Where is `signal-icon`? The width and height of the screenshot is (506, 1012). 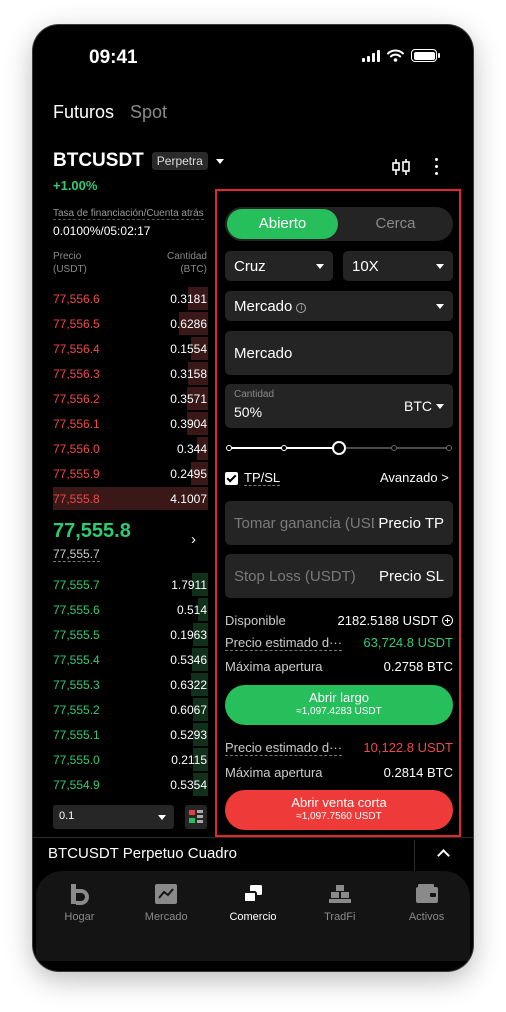 signal-icon is located at coordinates (371, 55).